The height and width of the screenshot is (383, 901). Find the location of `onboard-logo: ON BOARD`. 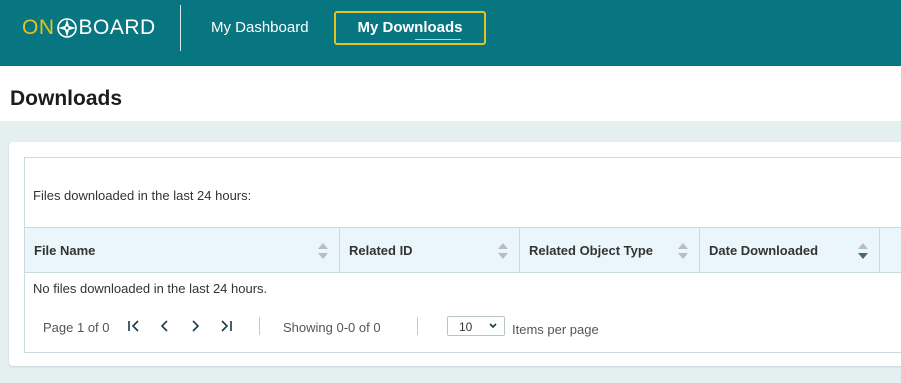

onboard-logo: ON BOARD is located at coordinates (89, 28).